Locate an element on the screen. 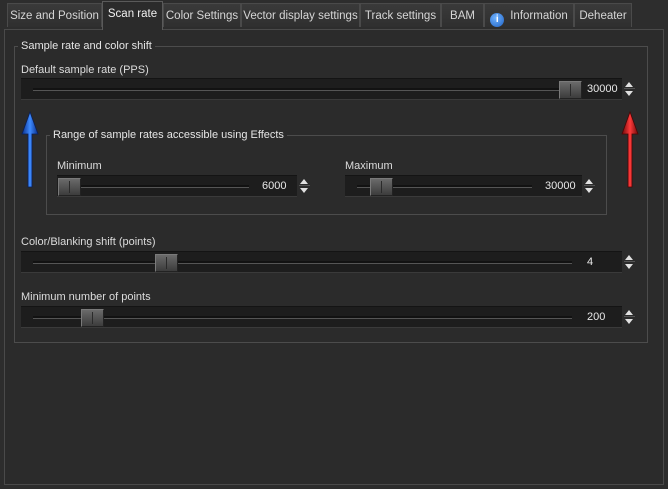 This screenshot has width=668, height=489. tab-color-settings: Color Settings is located at coordinates (202, 15).